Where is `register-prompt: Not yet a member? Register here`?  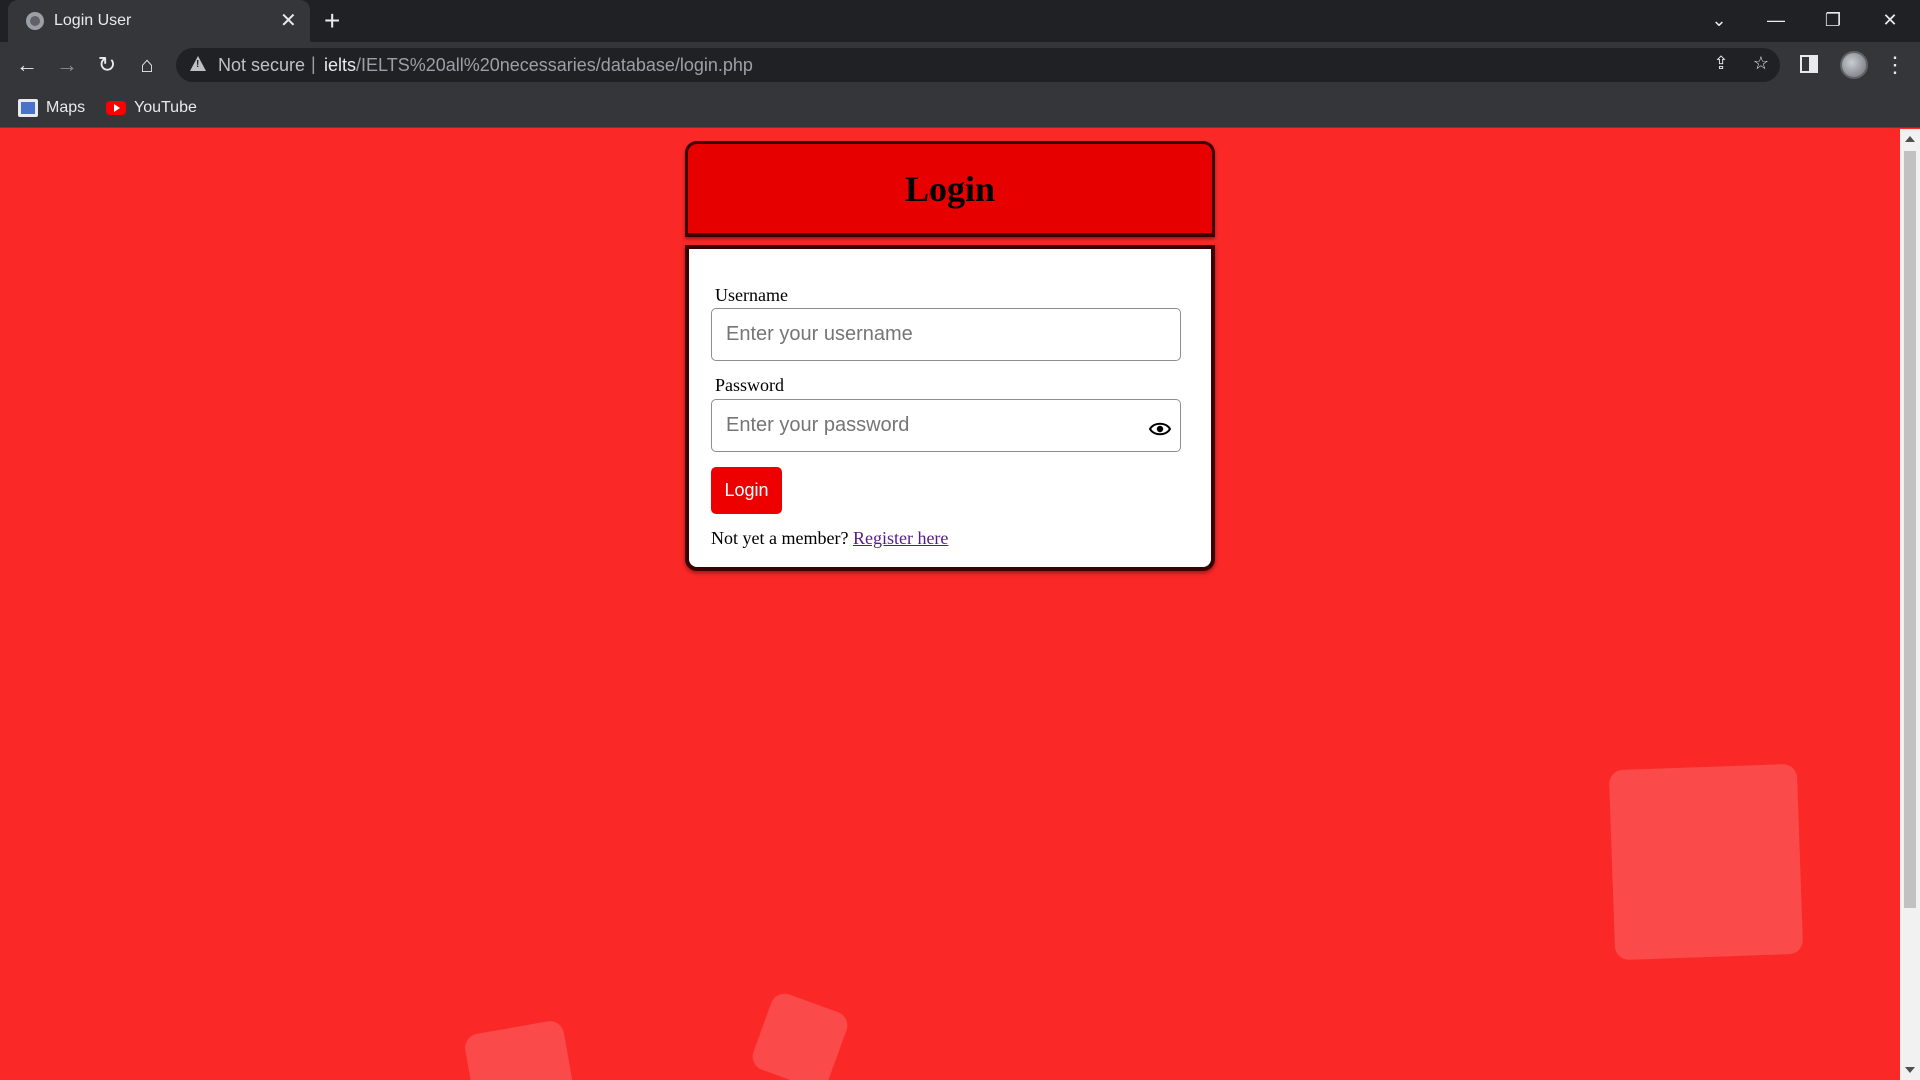
register-prompt: Not yet a member? Register here is located at coordinates (829, 538).